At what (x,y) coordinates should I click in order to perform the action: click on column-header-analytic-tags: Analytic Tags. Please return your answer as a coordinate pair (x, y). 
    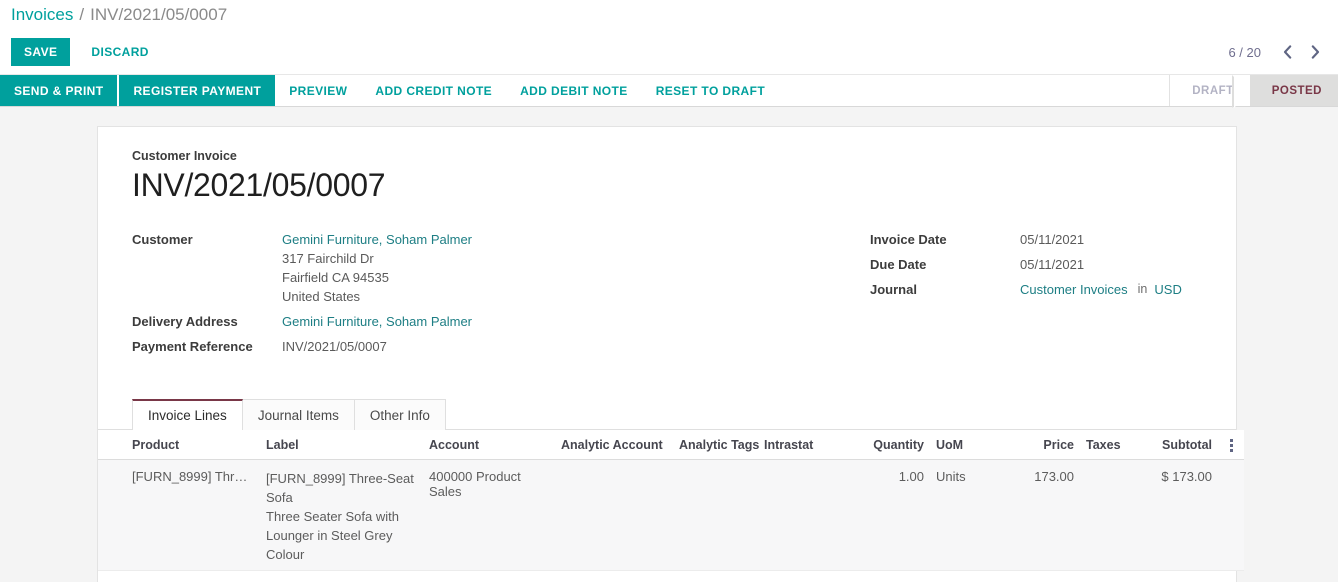
    Looking at the image, I should click on (716, 445).